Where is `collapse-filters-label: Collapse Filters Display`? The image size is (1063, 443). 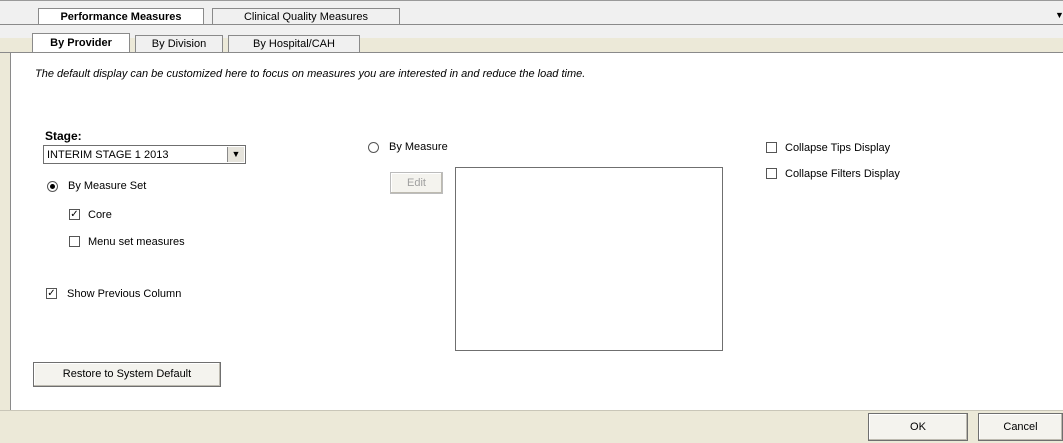 collapse-filters-label: Collapse Filters Display is located at coordinates (842, 174).